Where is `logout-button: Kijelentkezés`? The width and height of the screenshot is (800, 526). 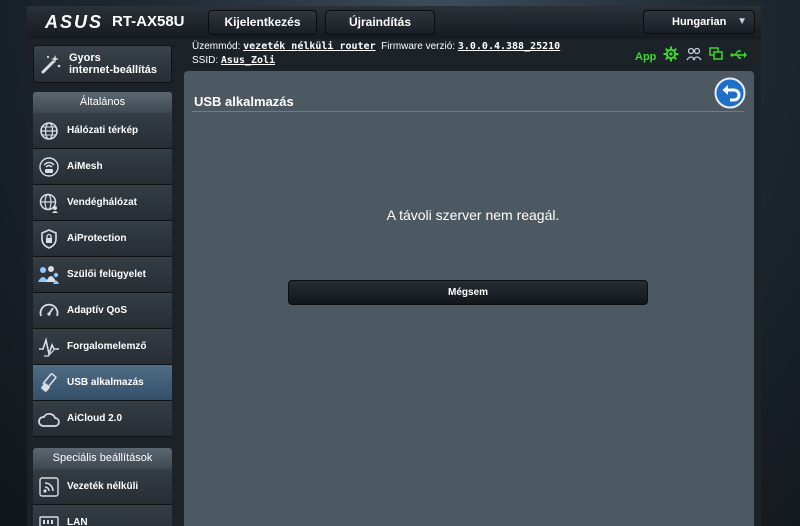
logout-button: Kijelentkezés is located at coordinates (262, 22).